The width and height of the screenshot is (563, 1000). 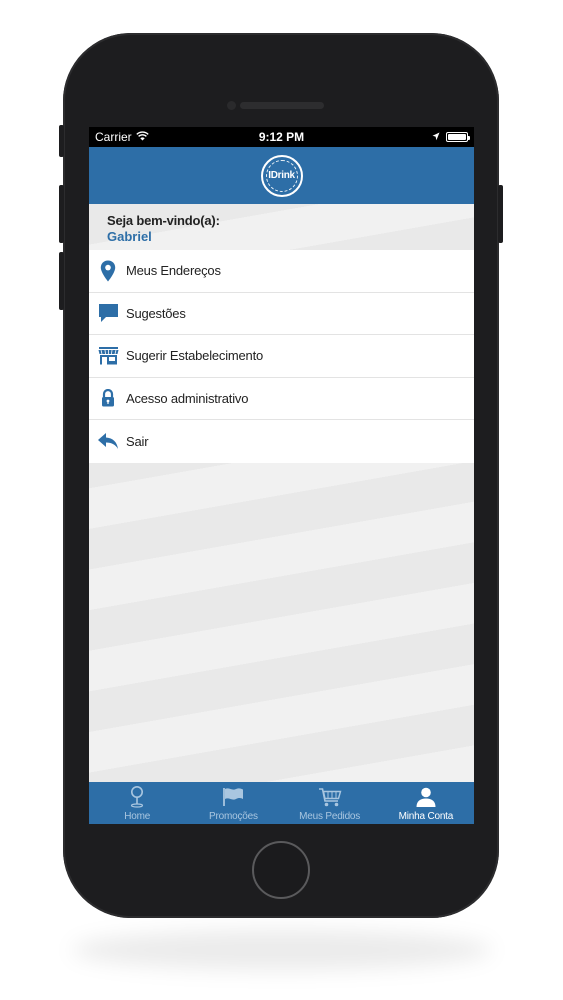 I want to click on home-button, so click(x=281, y=870).